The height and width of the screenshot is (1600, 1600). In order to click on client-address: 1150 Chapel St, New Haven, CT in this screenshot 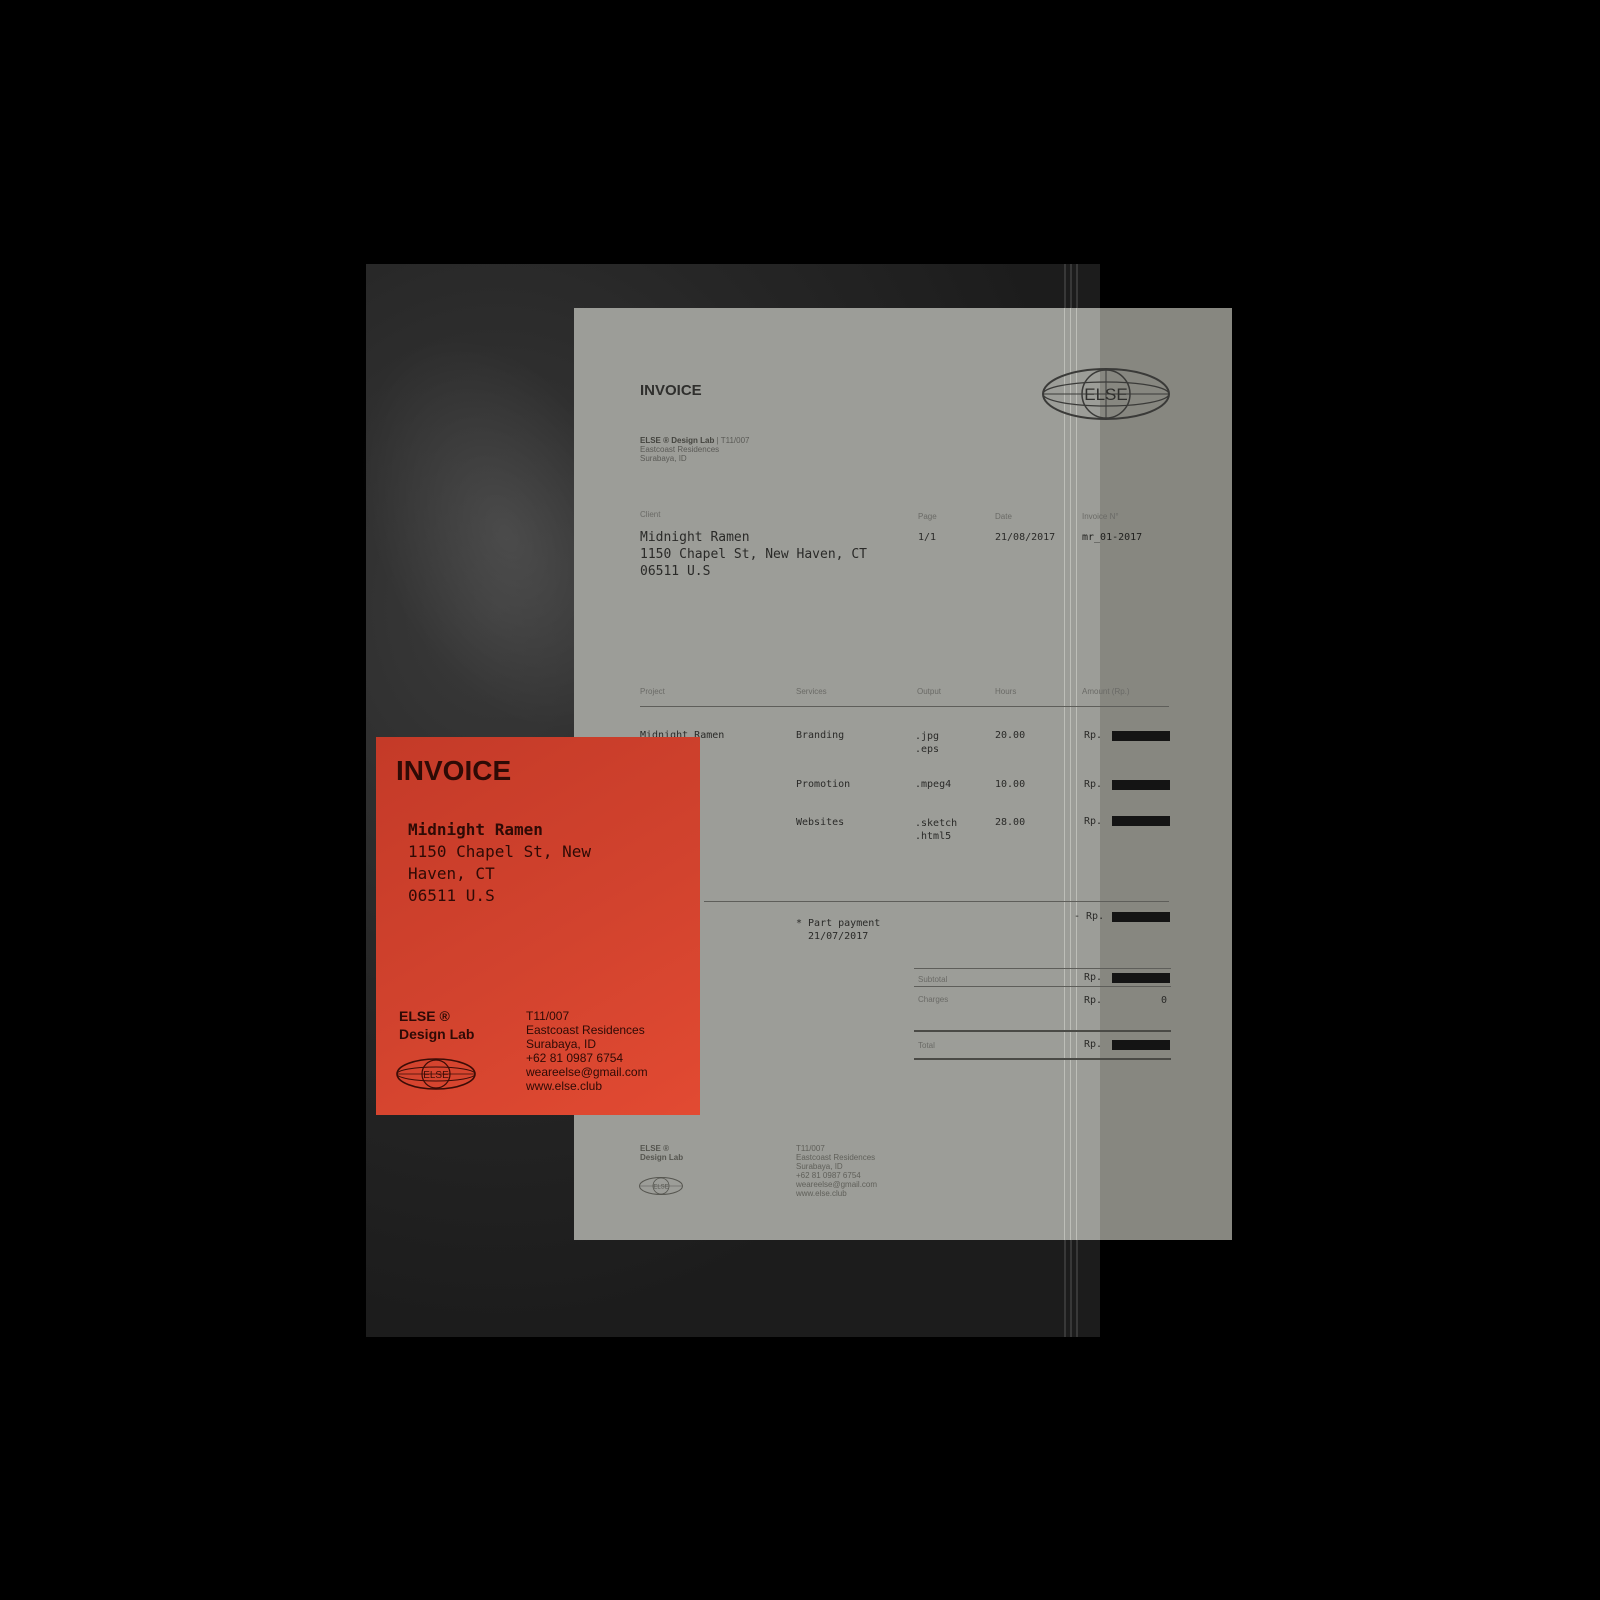, I will do `click(753, 554)`.